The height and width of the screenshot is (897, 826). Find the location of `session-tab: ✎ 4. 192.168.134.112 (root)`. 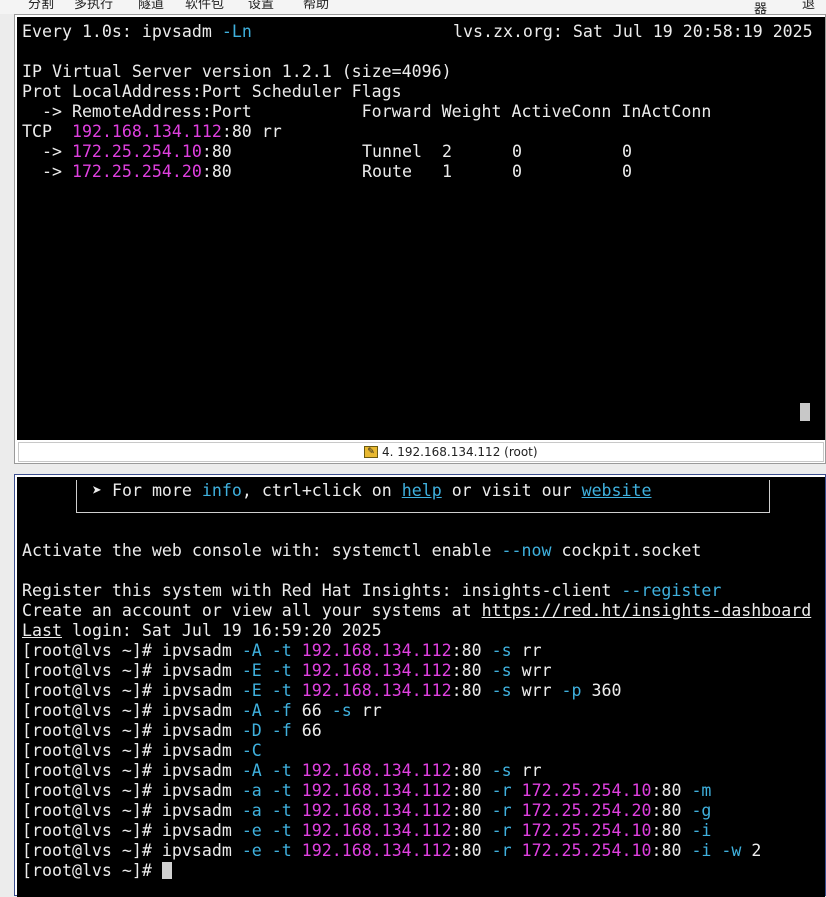

session-tab: ✎ 4. 192.168.134.112 (root) is located at coordinates (451, 452).